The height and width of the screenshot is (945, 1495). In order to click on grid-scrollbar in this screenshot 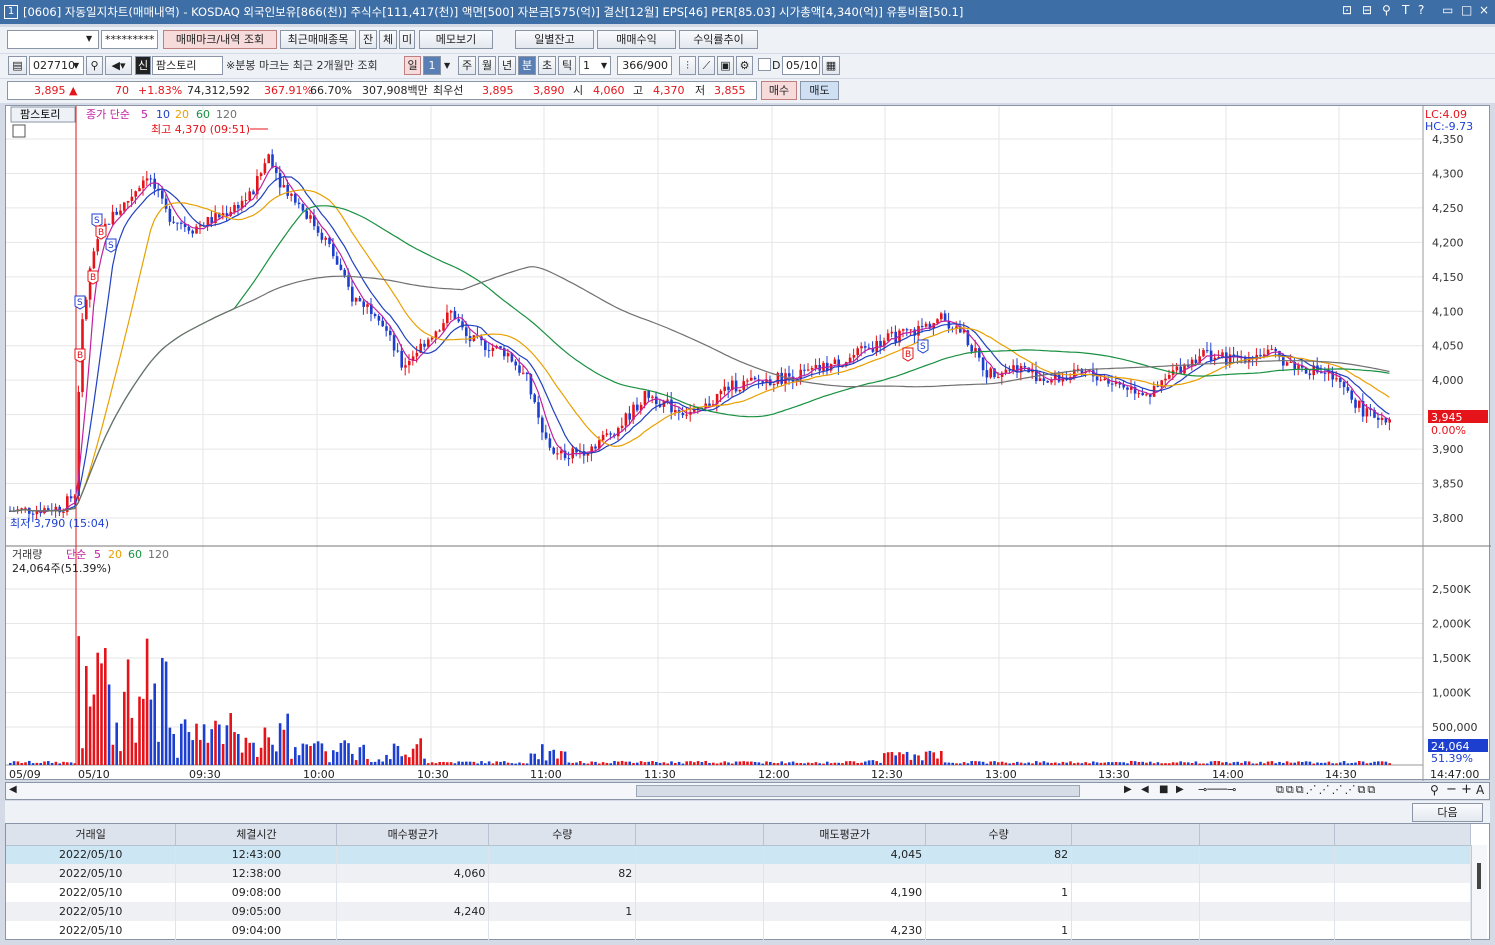, I will do `click(1479, 892)`.